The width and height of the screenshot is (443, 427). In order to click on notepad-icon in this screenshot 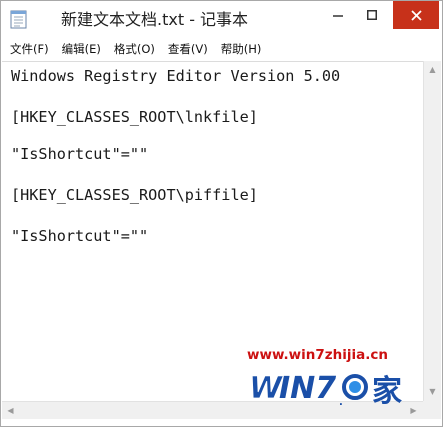, I will do `click(18, 19)`.